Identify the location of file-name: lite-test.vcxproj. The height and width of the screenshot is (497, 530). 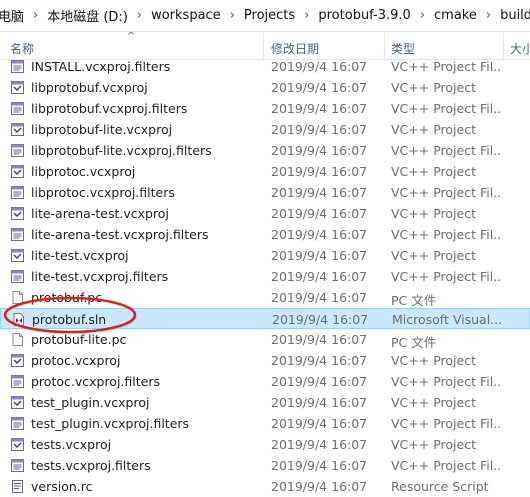
(80, 255).